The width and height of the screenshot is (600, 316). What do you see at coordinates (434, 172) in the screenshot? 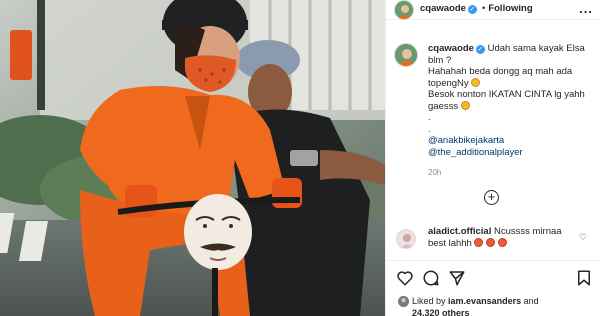
I see `post-time: 20h` at bounding box center [434, 172].